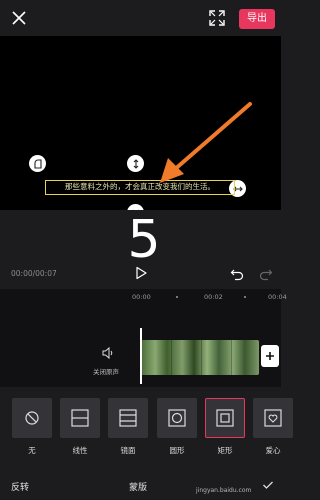 The width and height of the screenshot is (320, 500). I want to click on mask-option-none: 无, so click(32, 427).